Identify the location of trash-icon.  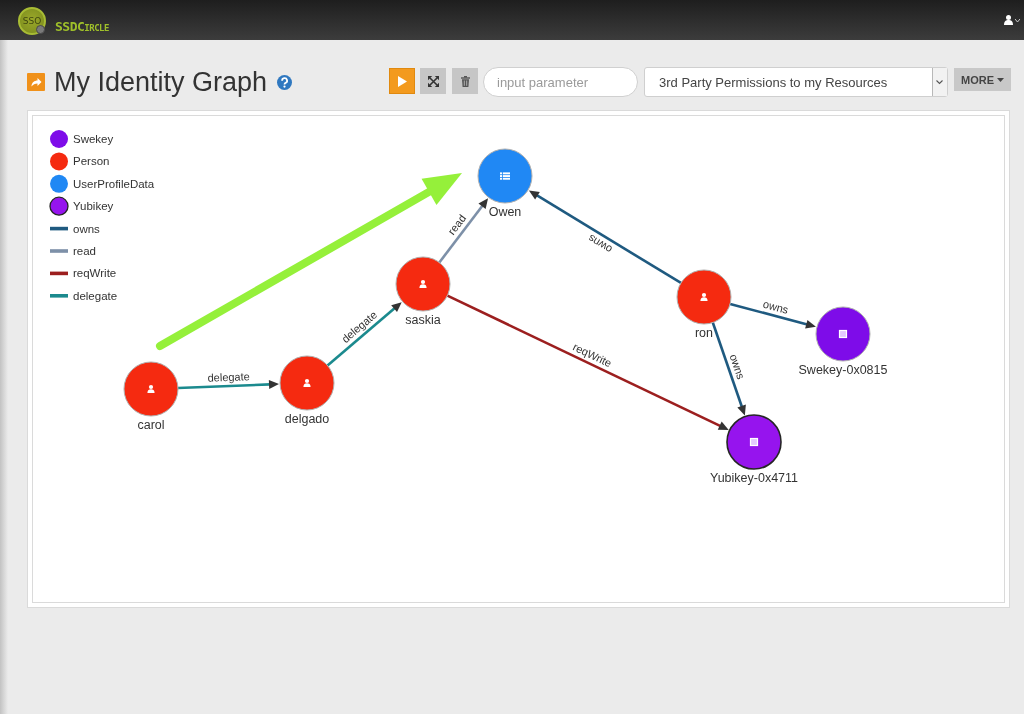
(465, 81).